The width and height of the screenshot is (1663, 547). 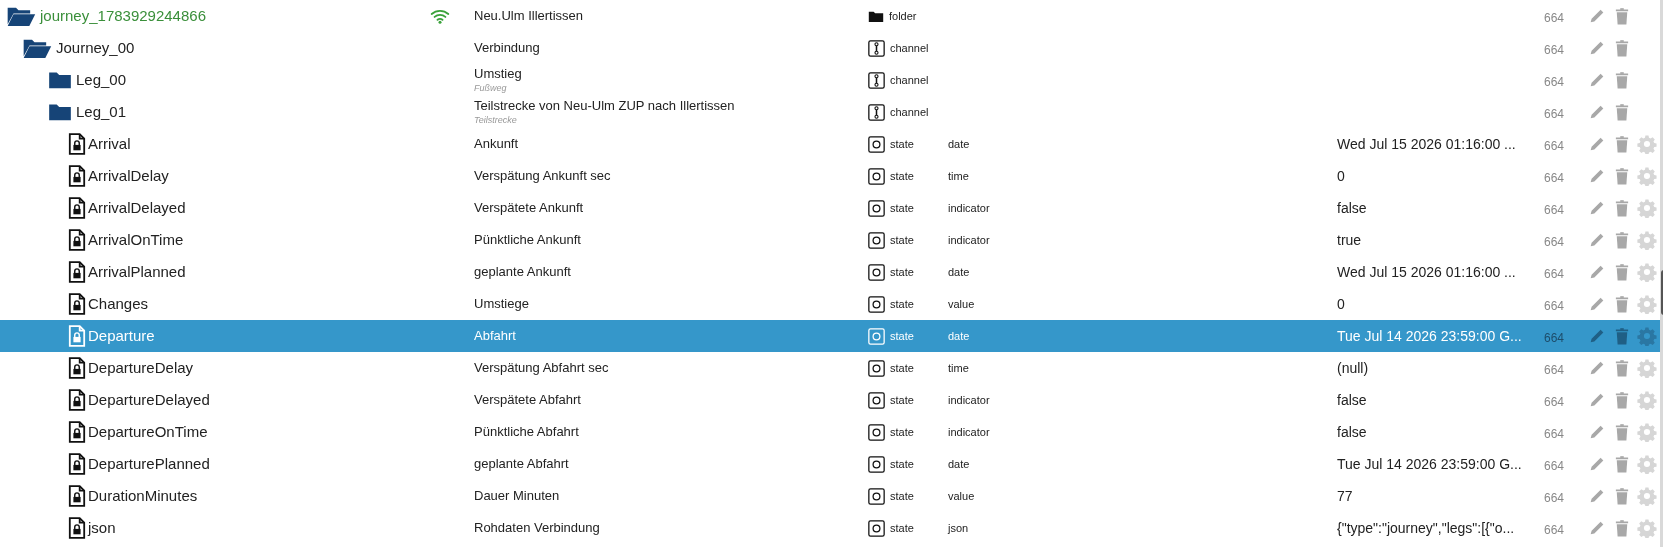 I want to click on object-name: DepartureDelay, so click(x=141, y=367).